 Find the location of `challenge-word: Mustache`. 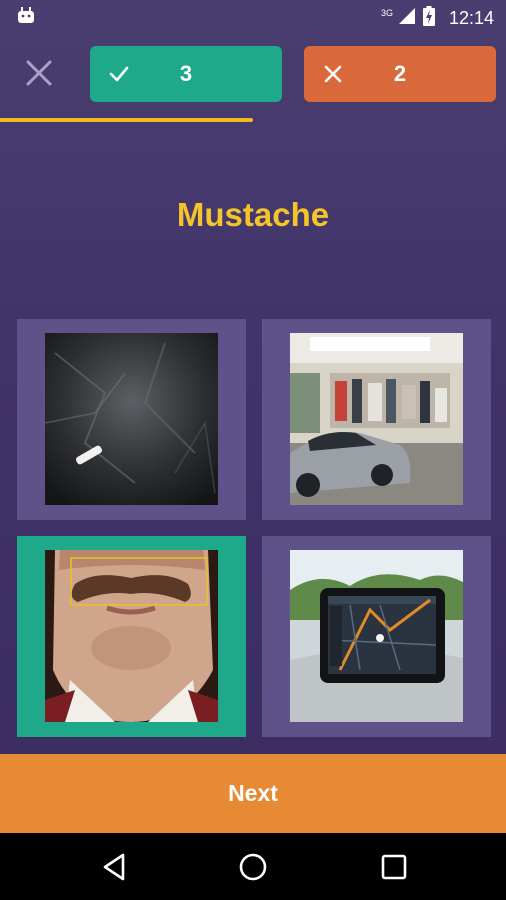

challenge-word: Mustache is located at coordinates (253, 214).